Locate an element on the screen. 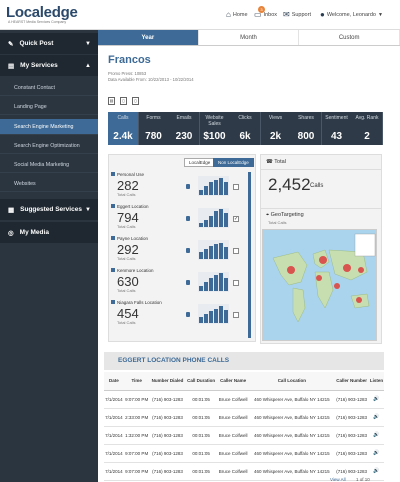 The image size is (400, 482). column-header: Call Location is located at coordinates (292, 381).